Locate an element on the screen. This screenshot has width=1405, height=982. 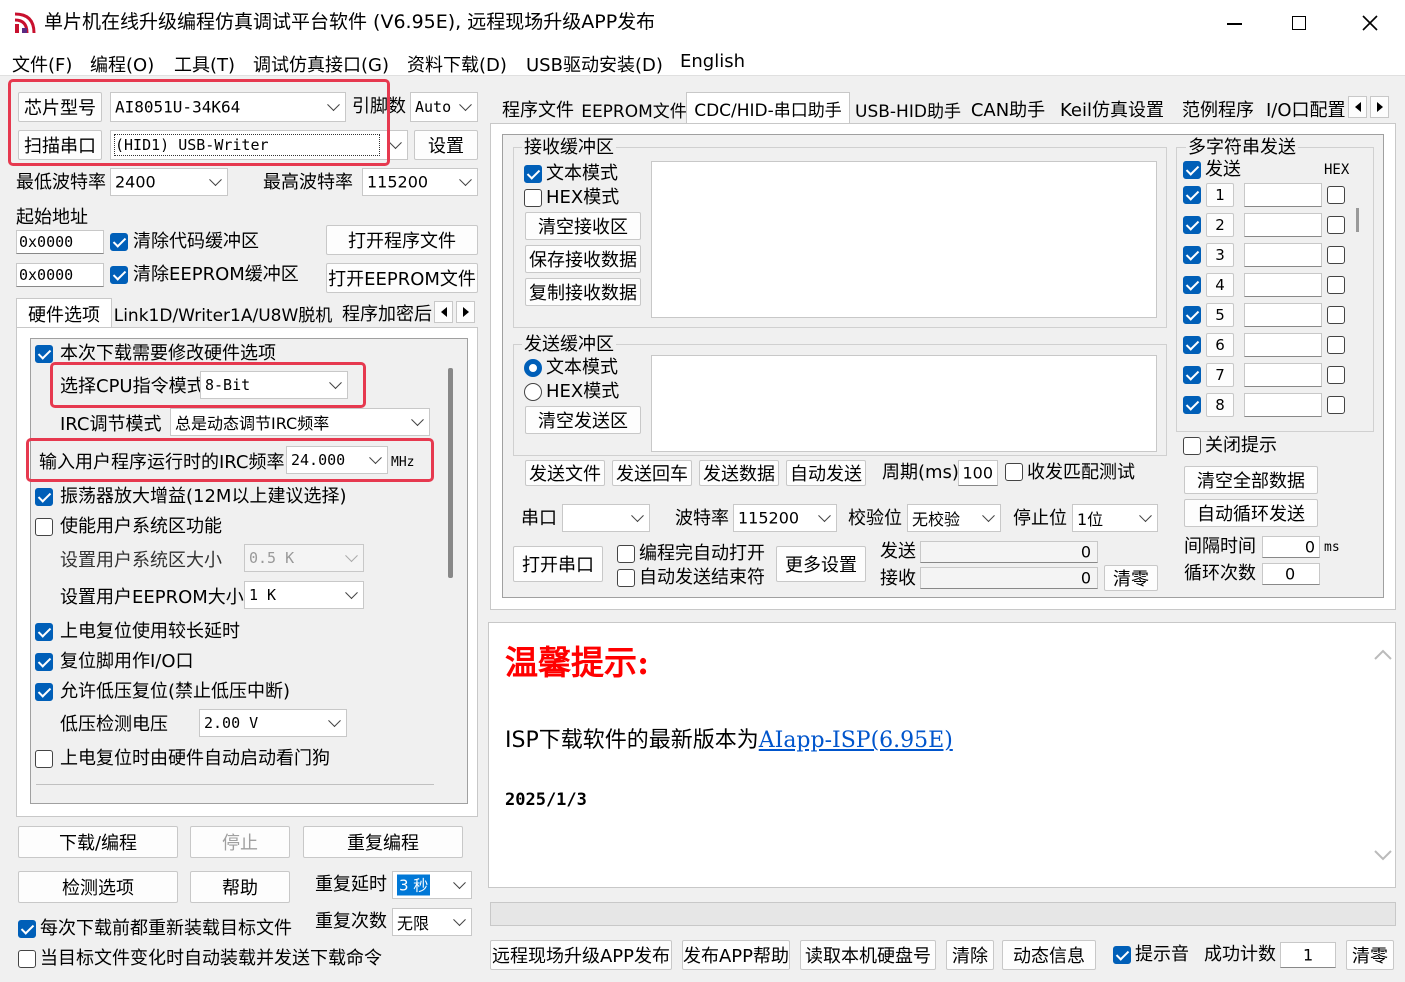
lvd-select: 2.00 V is located at coordinates (273, 723).